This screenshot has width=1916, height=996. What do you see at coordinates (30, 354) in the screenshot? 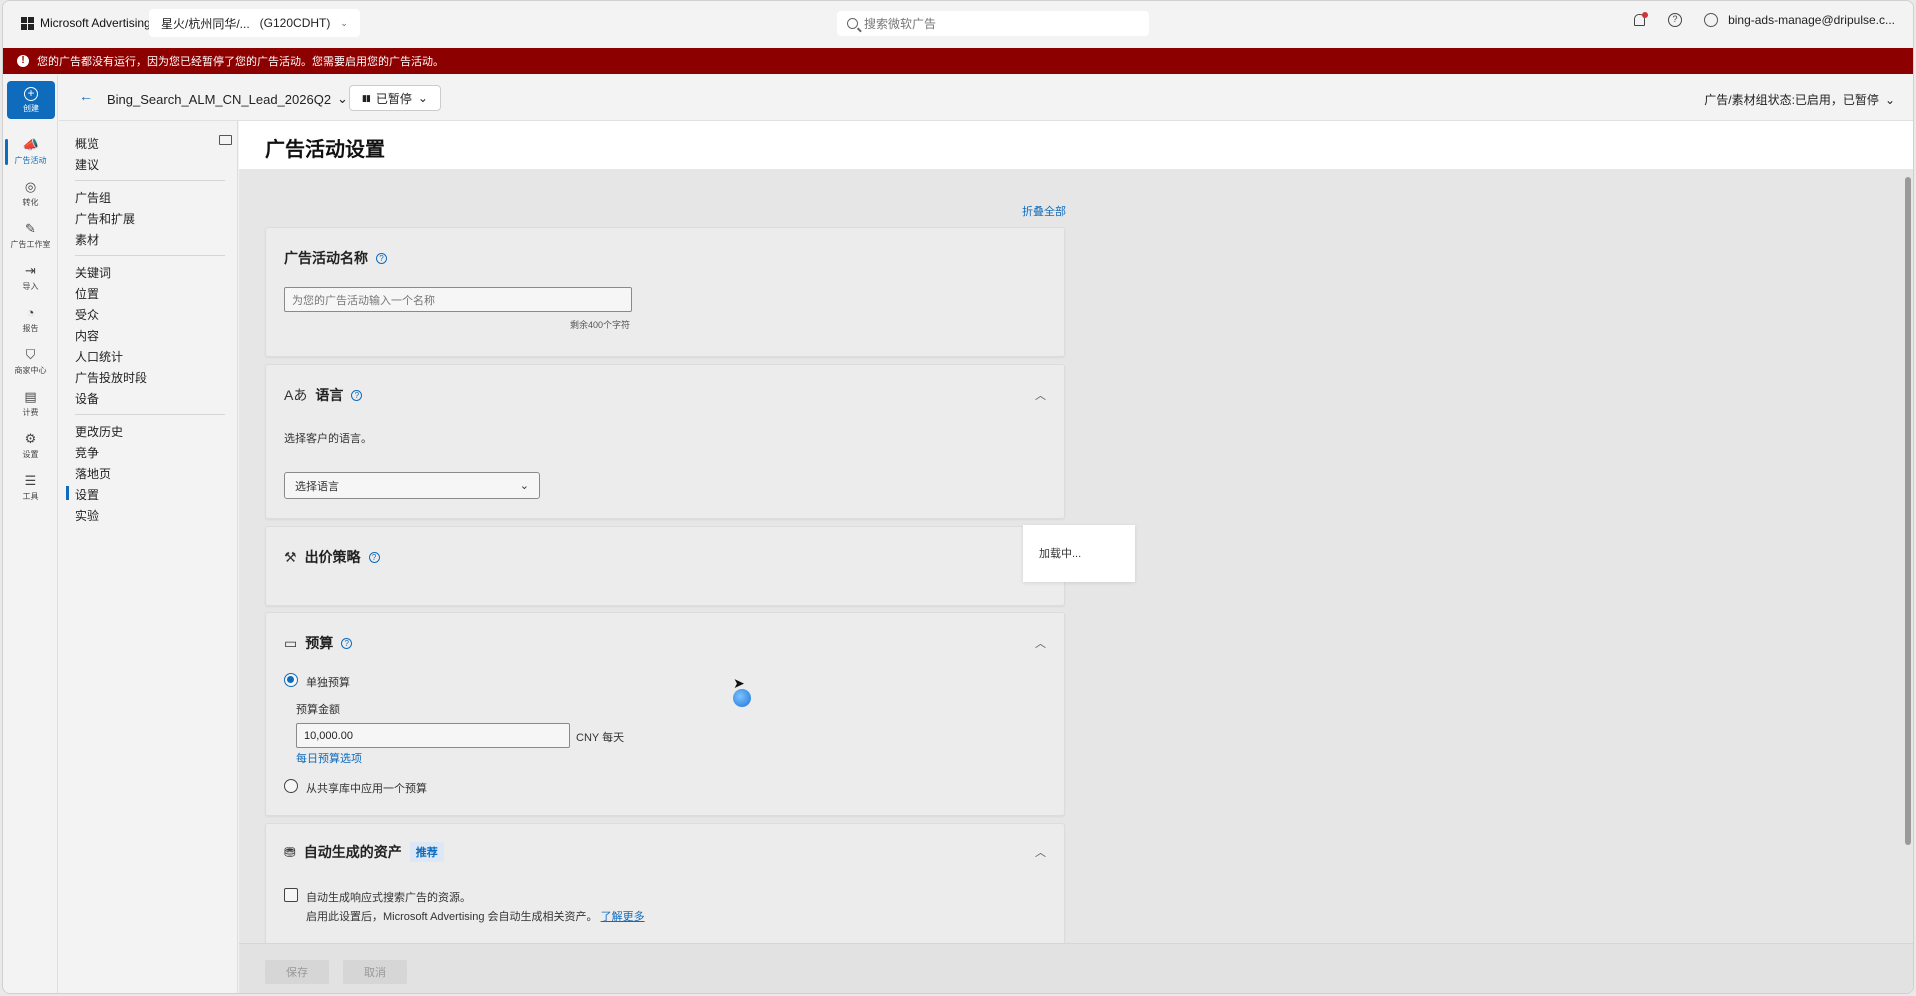
I see `shopping-bag-icon: ⛉` at bounding box center [30, 354].